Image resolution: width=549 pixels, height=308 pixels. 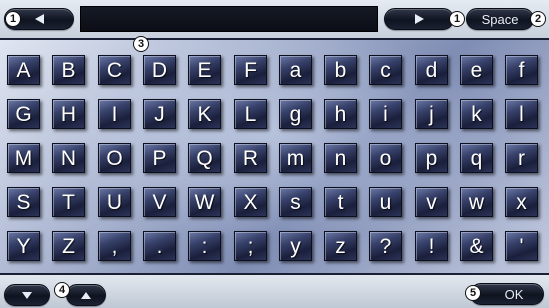 What do you see at coordinates (23, 158) in the screenshot?
I see `key-2-0: M` at bounding box center [23, 158].